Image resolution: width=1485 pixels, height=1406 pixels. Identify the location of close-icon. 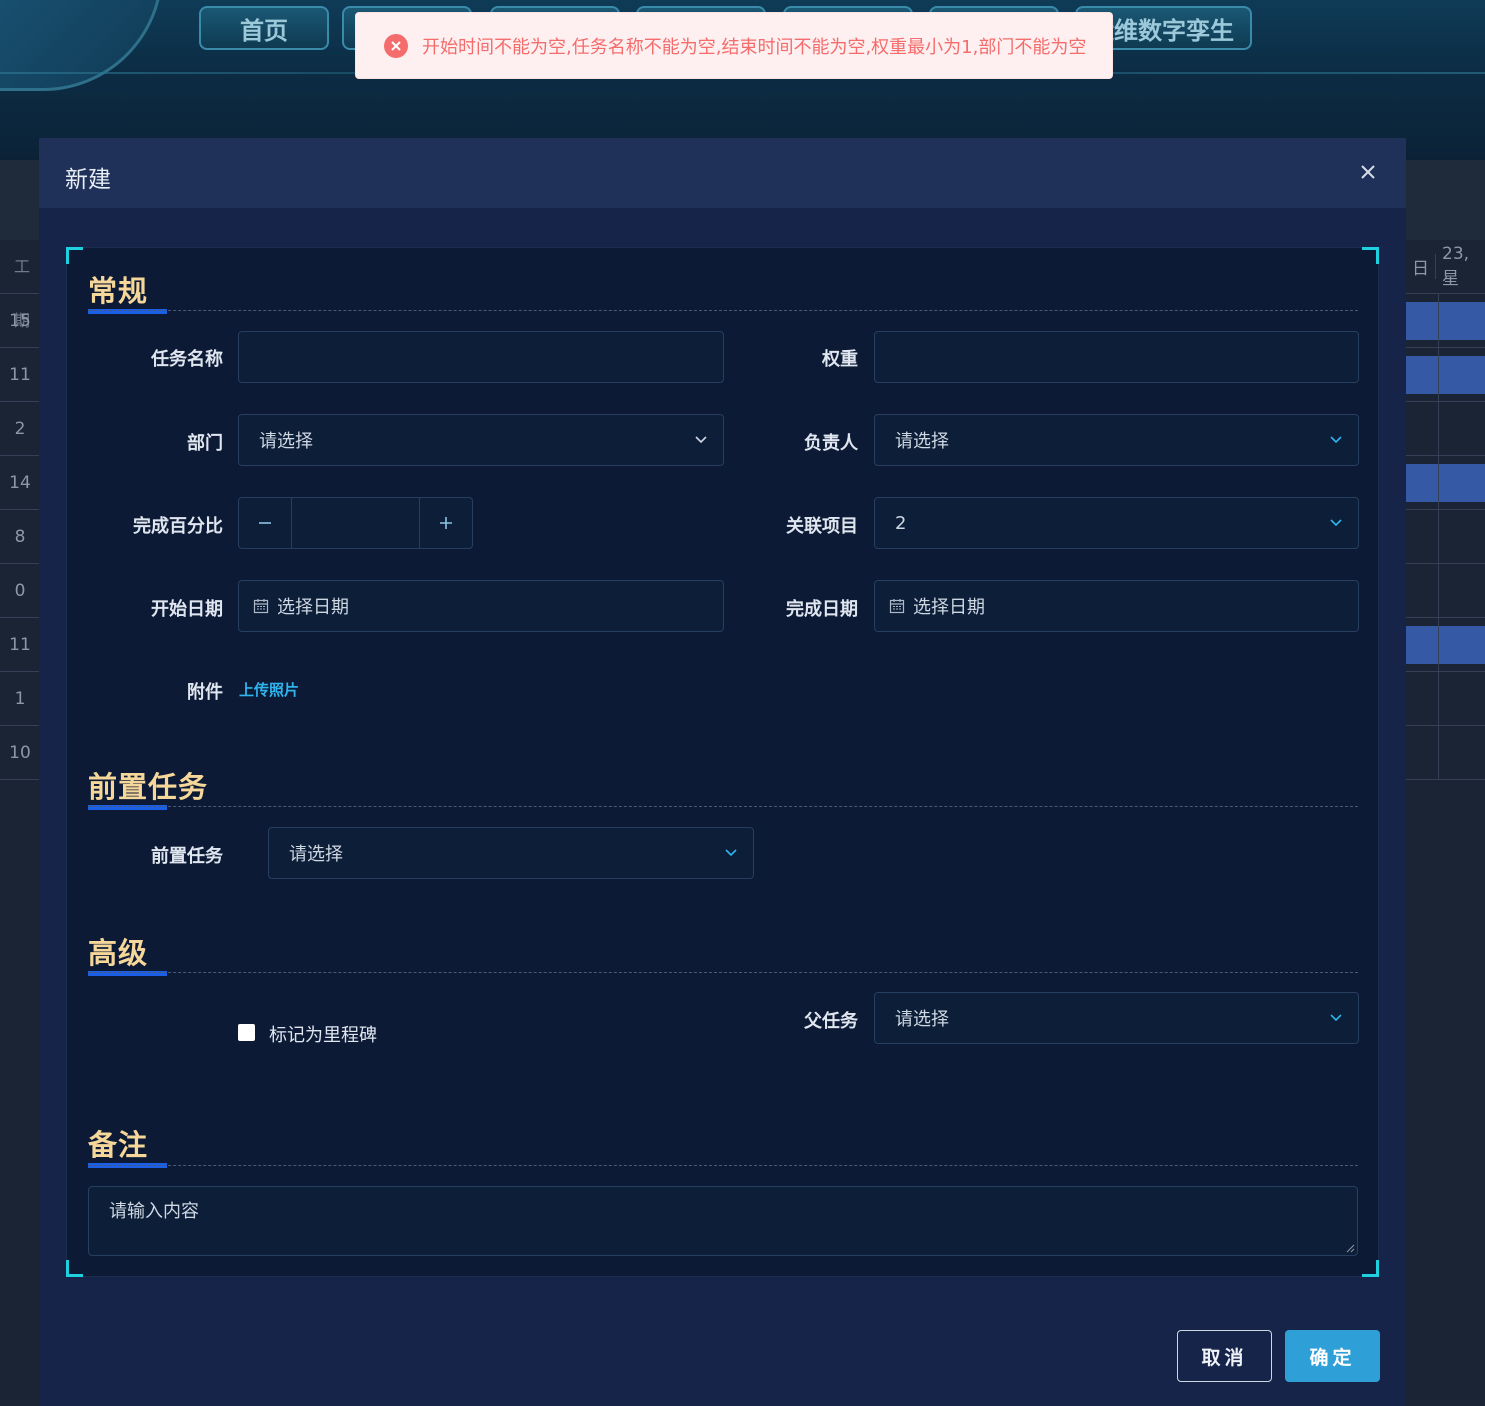
(1368, 172).